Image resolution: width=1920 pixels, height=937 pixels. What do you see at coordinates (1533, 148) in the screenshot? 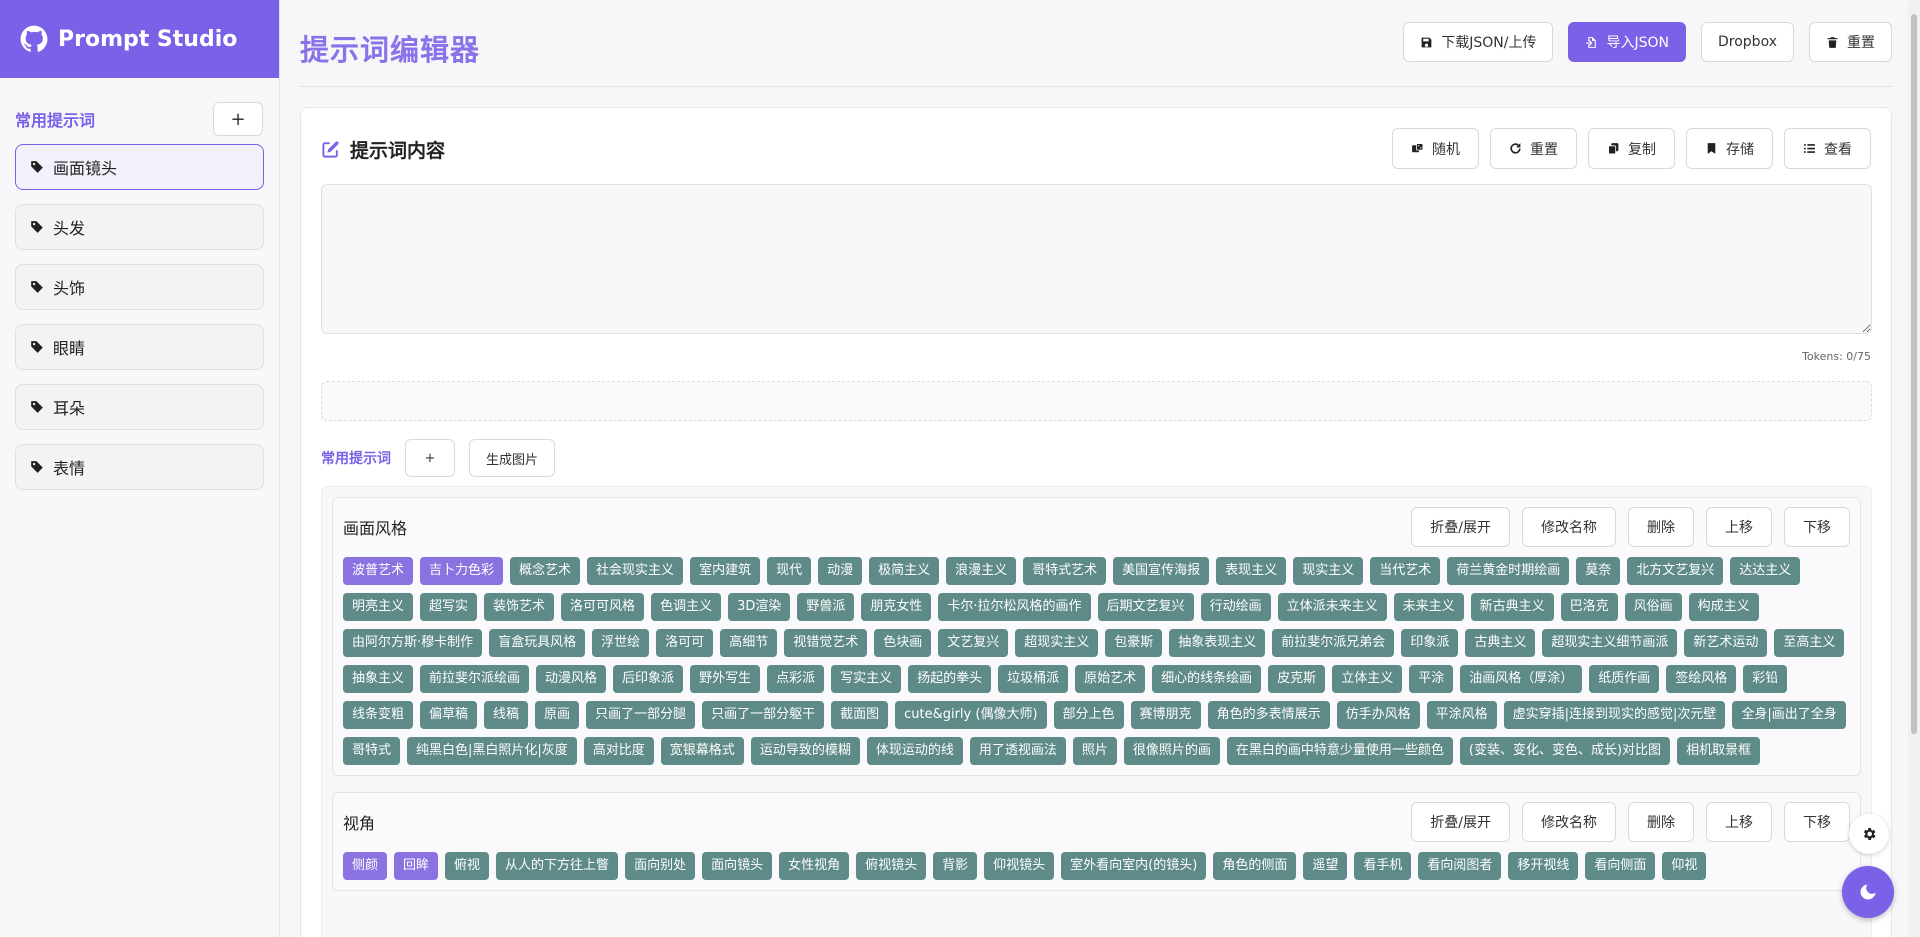
I see `reset-button: 重置` at bounding box center [1533, 148].